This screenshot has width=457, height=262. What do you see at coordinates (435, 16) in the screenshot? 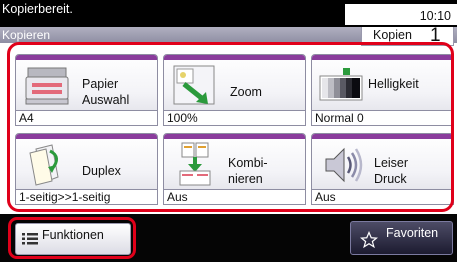
I see `clock: 10:10` at bounding box center [435, 16].